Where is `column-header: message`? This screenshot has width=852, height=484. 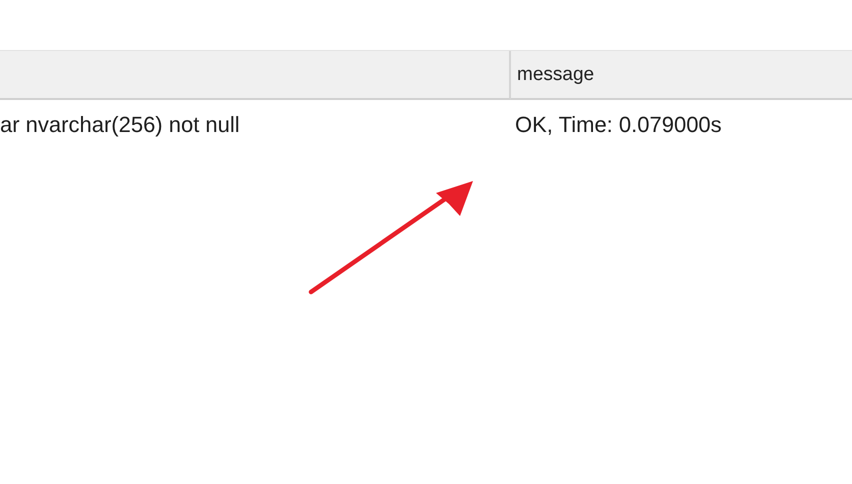
column-header: message is located at coordinates (555, 75).